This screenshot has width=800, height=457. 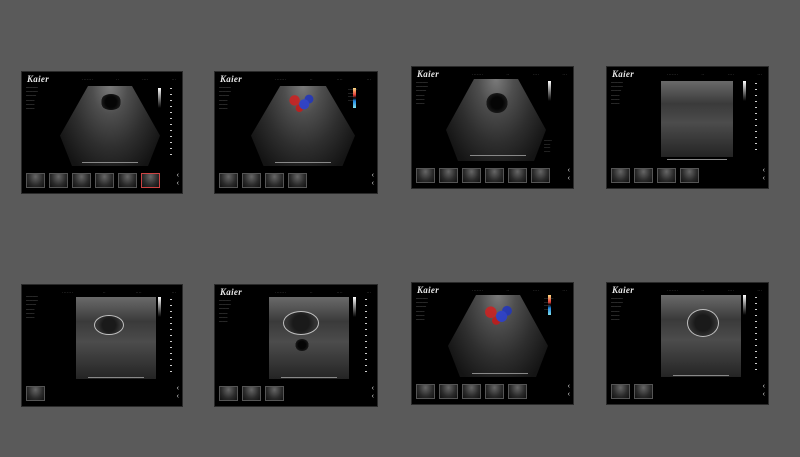 I want to click on doppler-params: ────── ──── ──── ────, so click(x=549, y=304).